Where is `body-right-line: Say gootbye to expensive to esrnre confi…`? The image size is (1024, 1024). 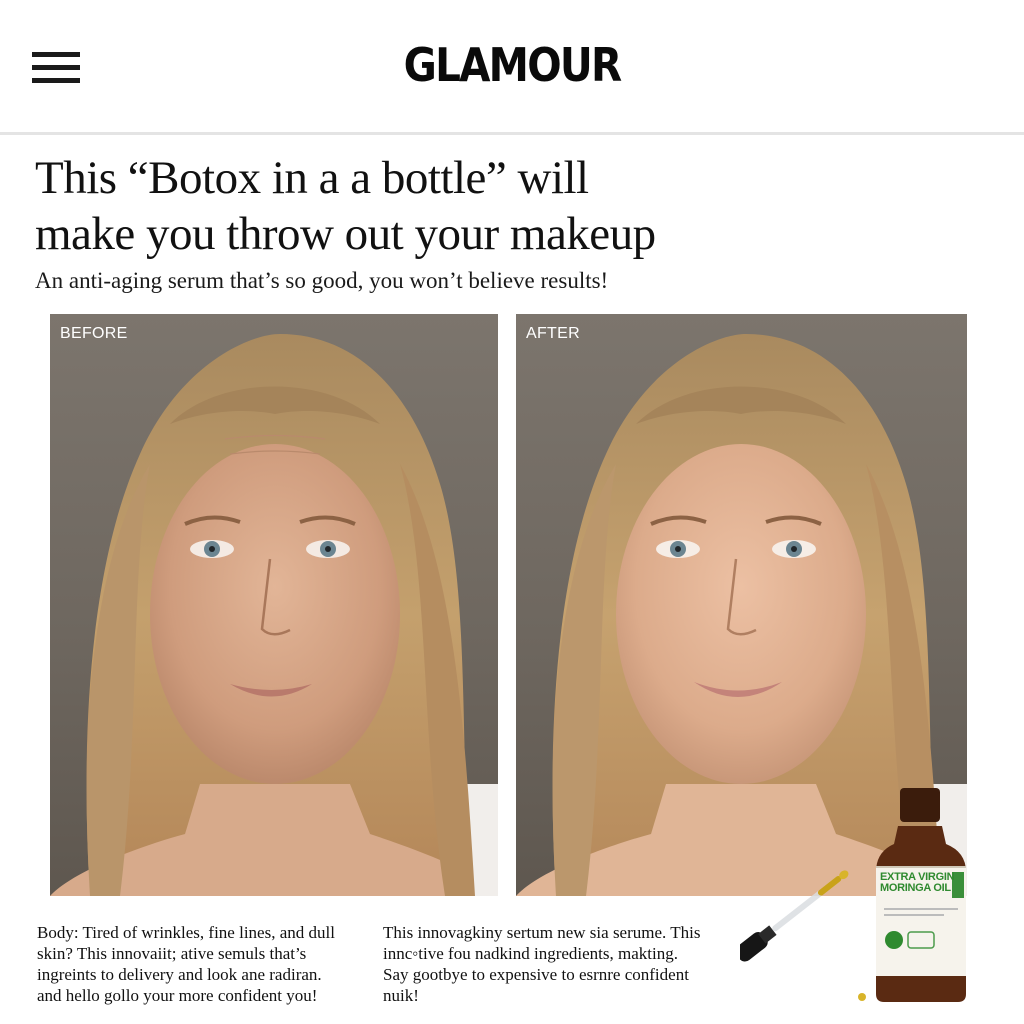 body-right-line: Say gootbye to expensive to esrnre confi… is located at coordinates (536, 974).